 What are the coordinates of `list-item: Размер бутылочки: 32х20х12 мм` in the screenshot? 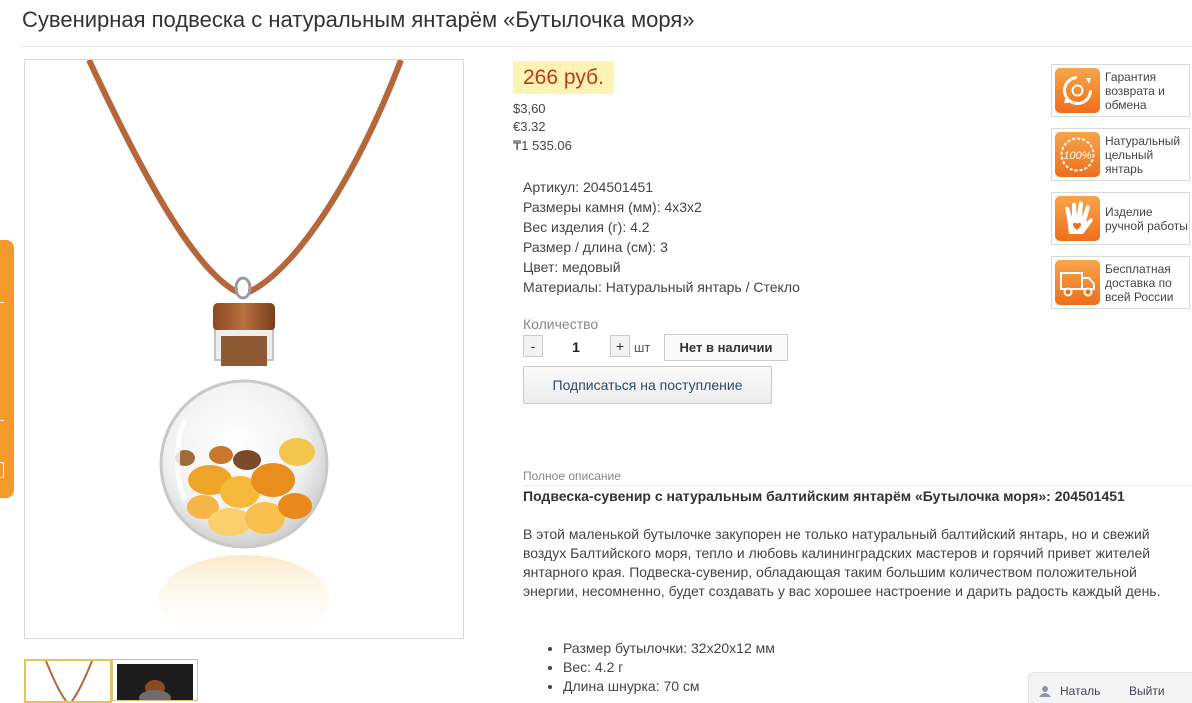 It's located at (669, 648).